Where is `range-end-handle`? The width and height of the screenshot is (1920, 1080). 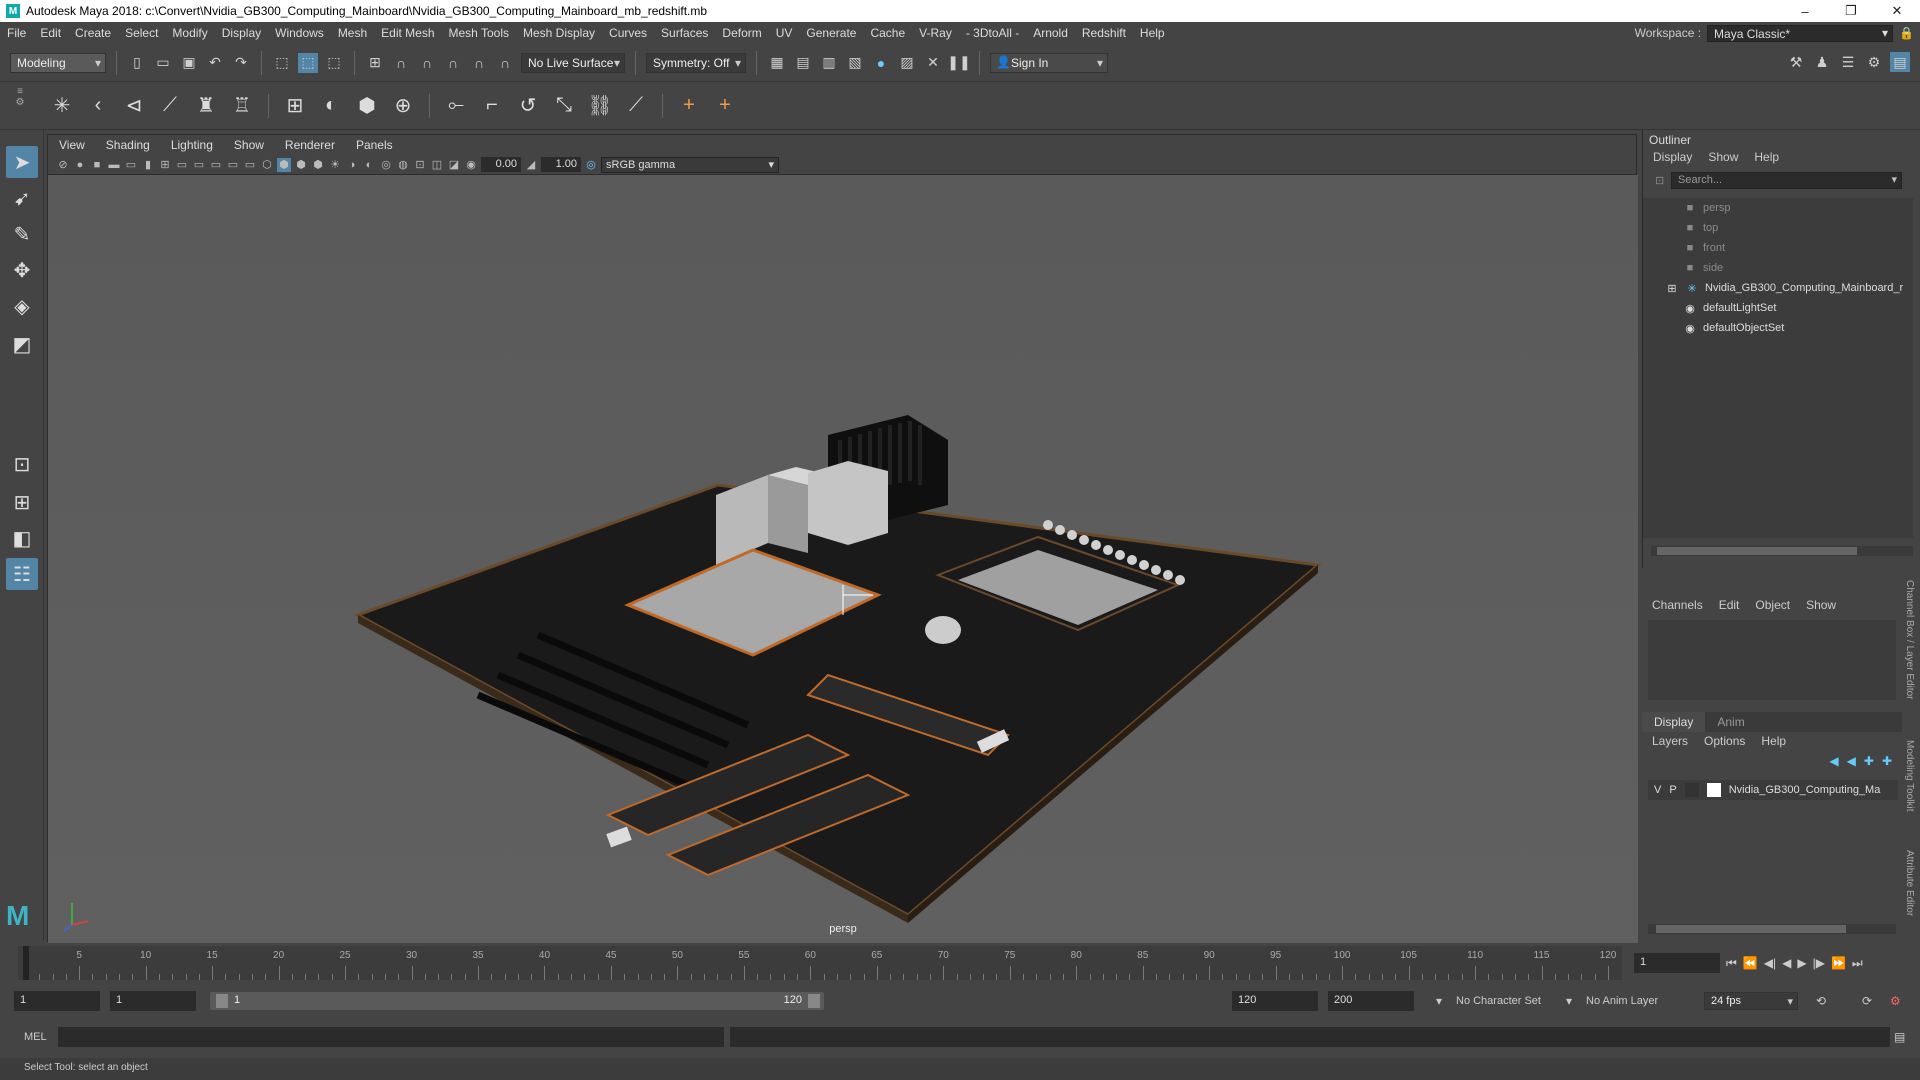
range-end-handle is located at coordinates (814, 1001).